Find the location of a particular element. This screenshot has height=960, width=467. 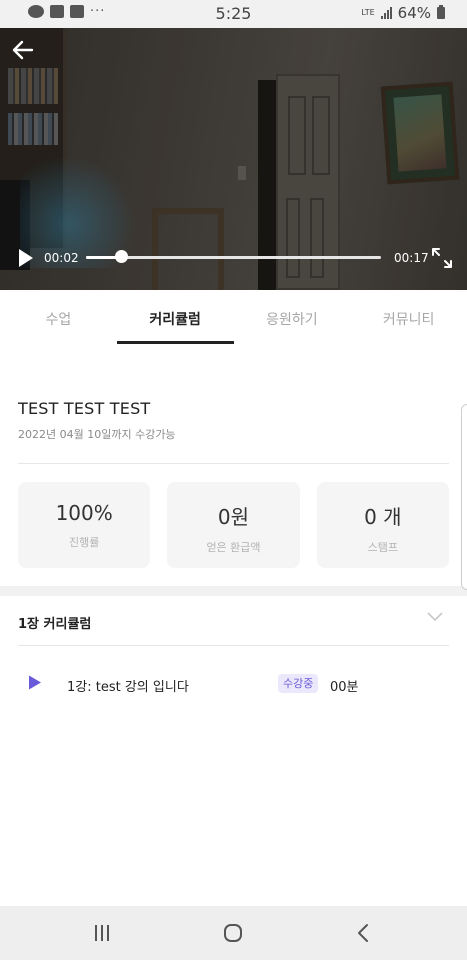

status-indicators: LTE 64% is located at coordinates (403, 13).